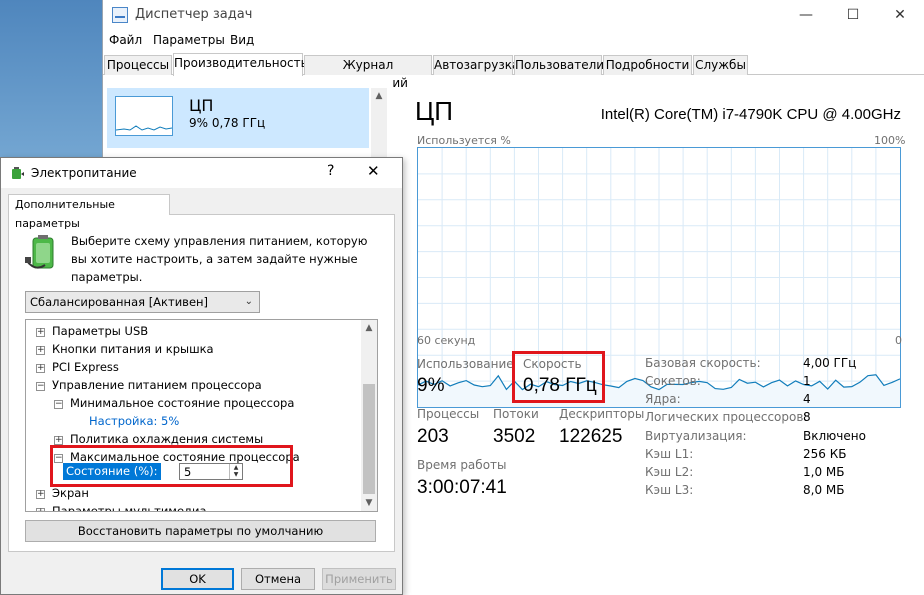  What do you see at coordinates (189, 40) in the screenshot?
I see `menu-options: Параметры` at bounding box center [189, 40].